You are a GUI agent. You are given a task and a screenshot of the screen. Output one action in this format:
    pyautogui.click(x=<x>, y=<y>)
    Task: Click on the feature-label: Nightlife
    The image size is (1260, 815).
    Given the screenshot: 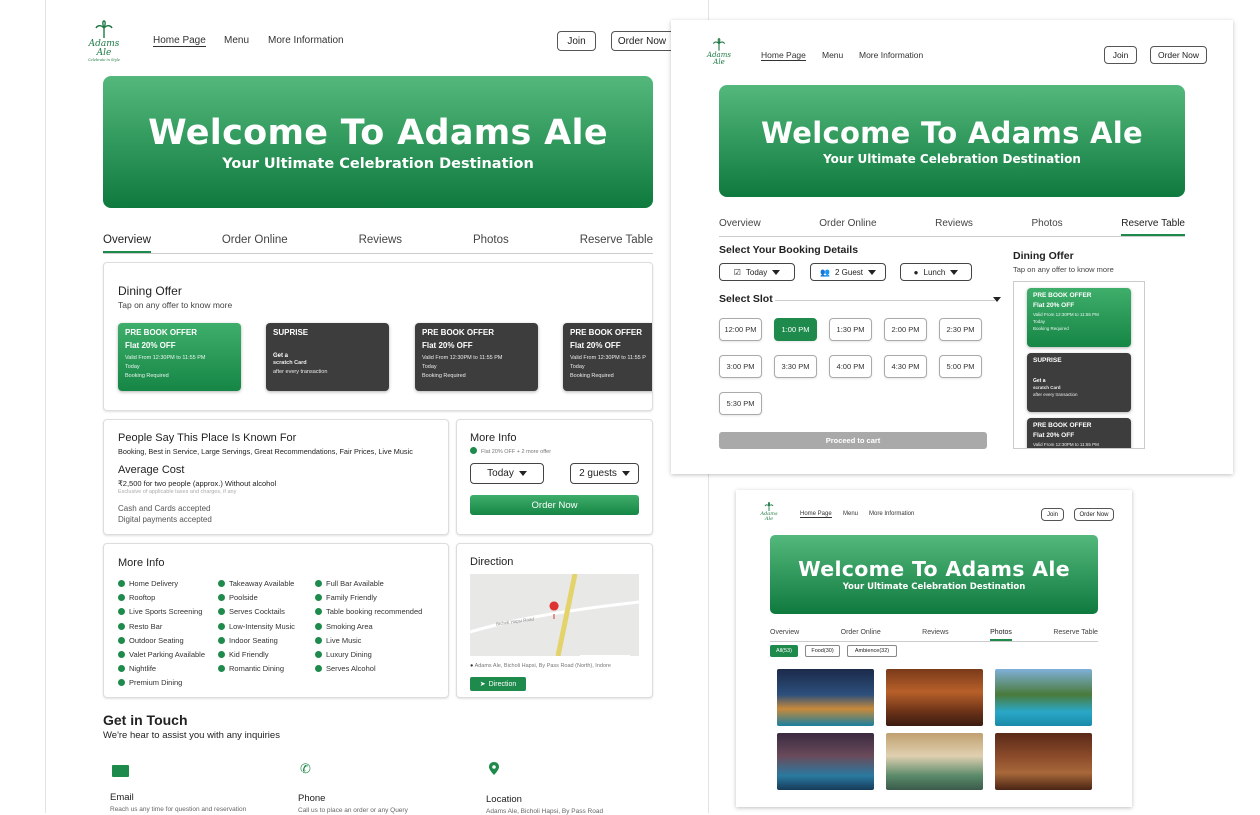 What is the action you would take?
    pyautogui.click(x=143, y=669)
    